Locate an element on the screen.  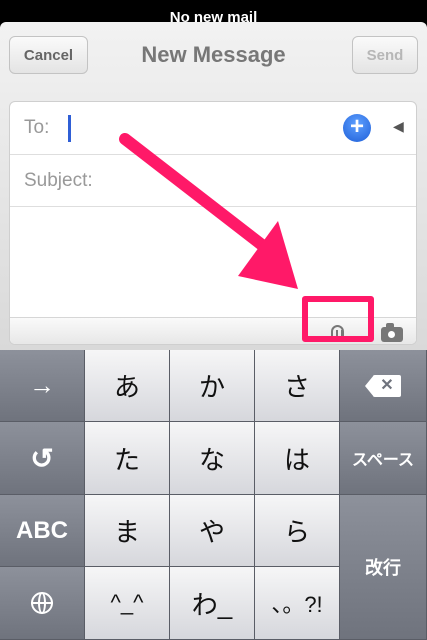
key-ta: た is located at coordinates (127, 458).